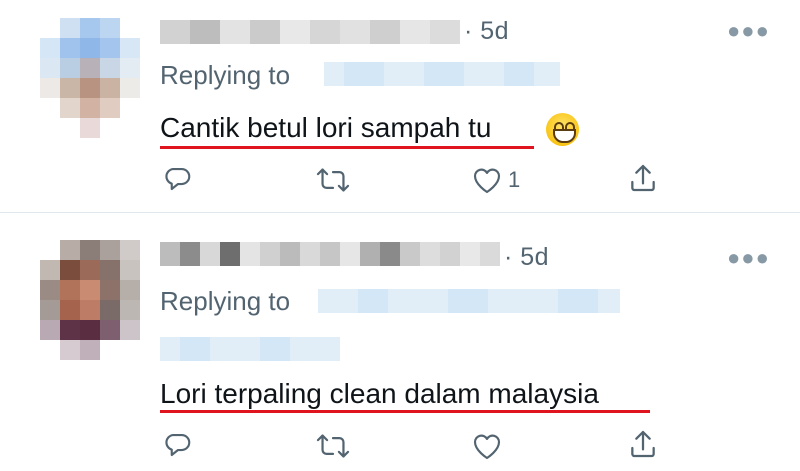 This screenshot has width=800, height=471. I want to click on tweet-text: Cantik betul lori sampah tu, so click(326, 127).